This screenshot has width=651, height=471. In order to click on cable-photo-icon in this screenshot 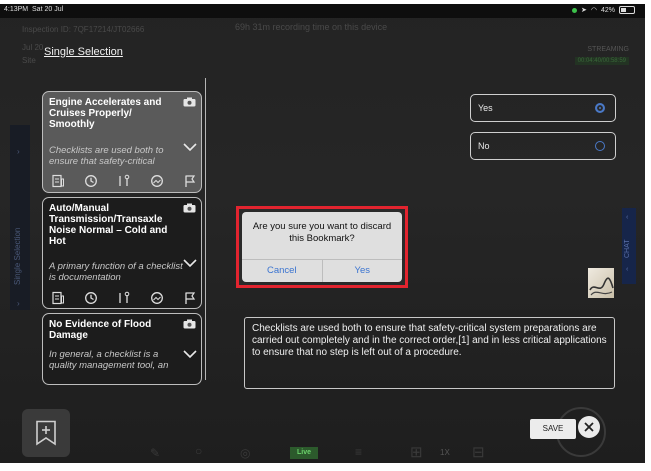, I will do `click(601, 286)`.